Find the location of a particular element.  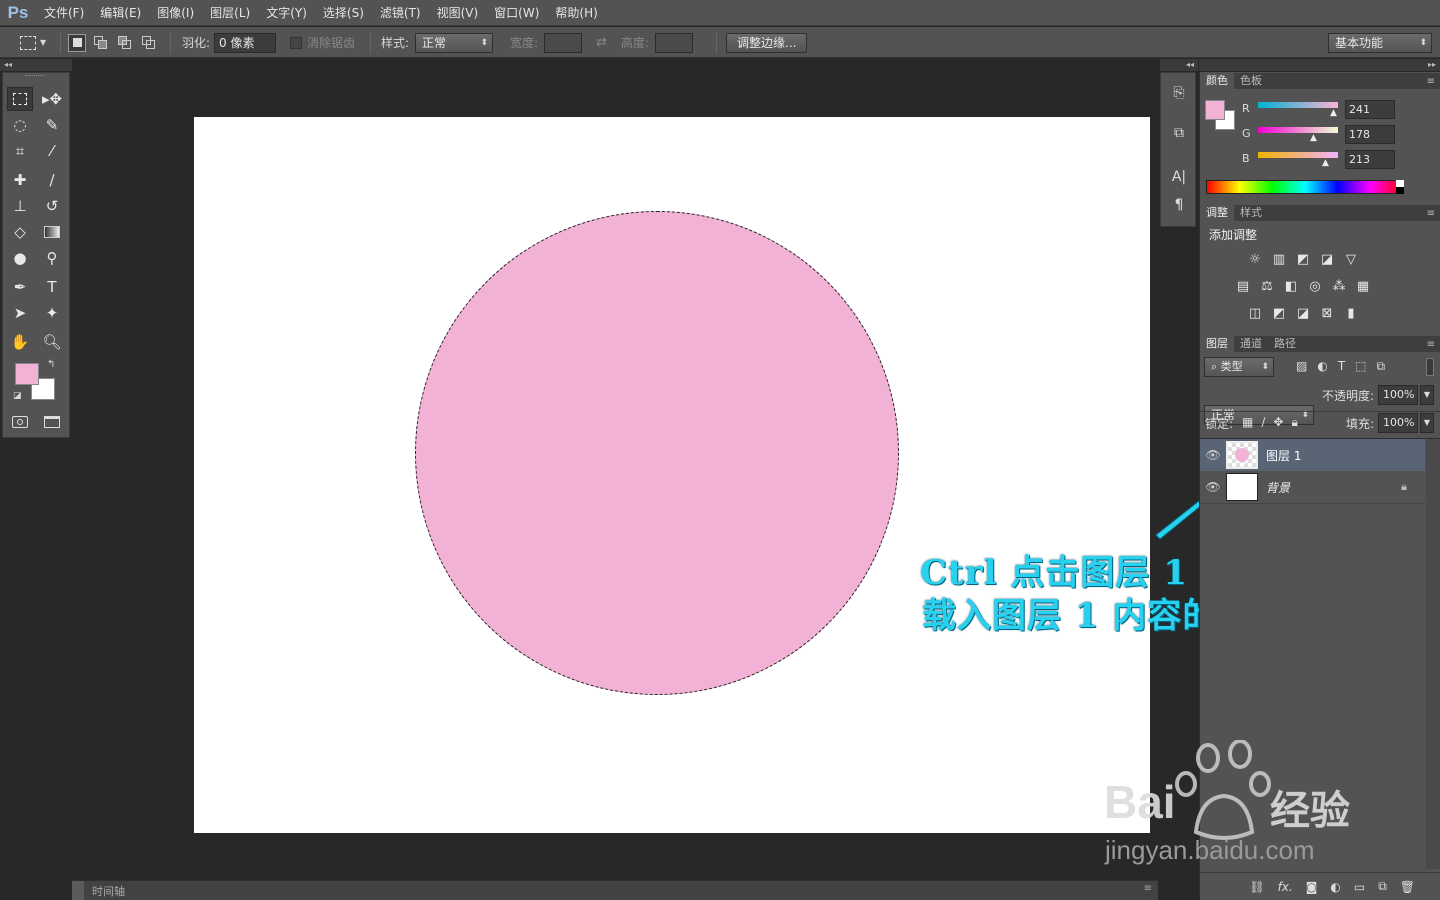

smart-object-filter-icon: ⧉ is located at coordinates (1381, 366).